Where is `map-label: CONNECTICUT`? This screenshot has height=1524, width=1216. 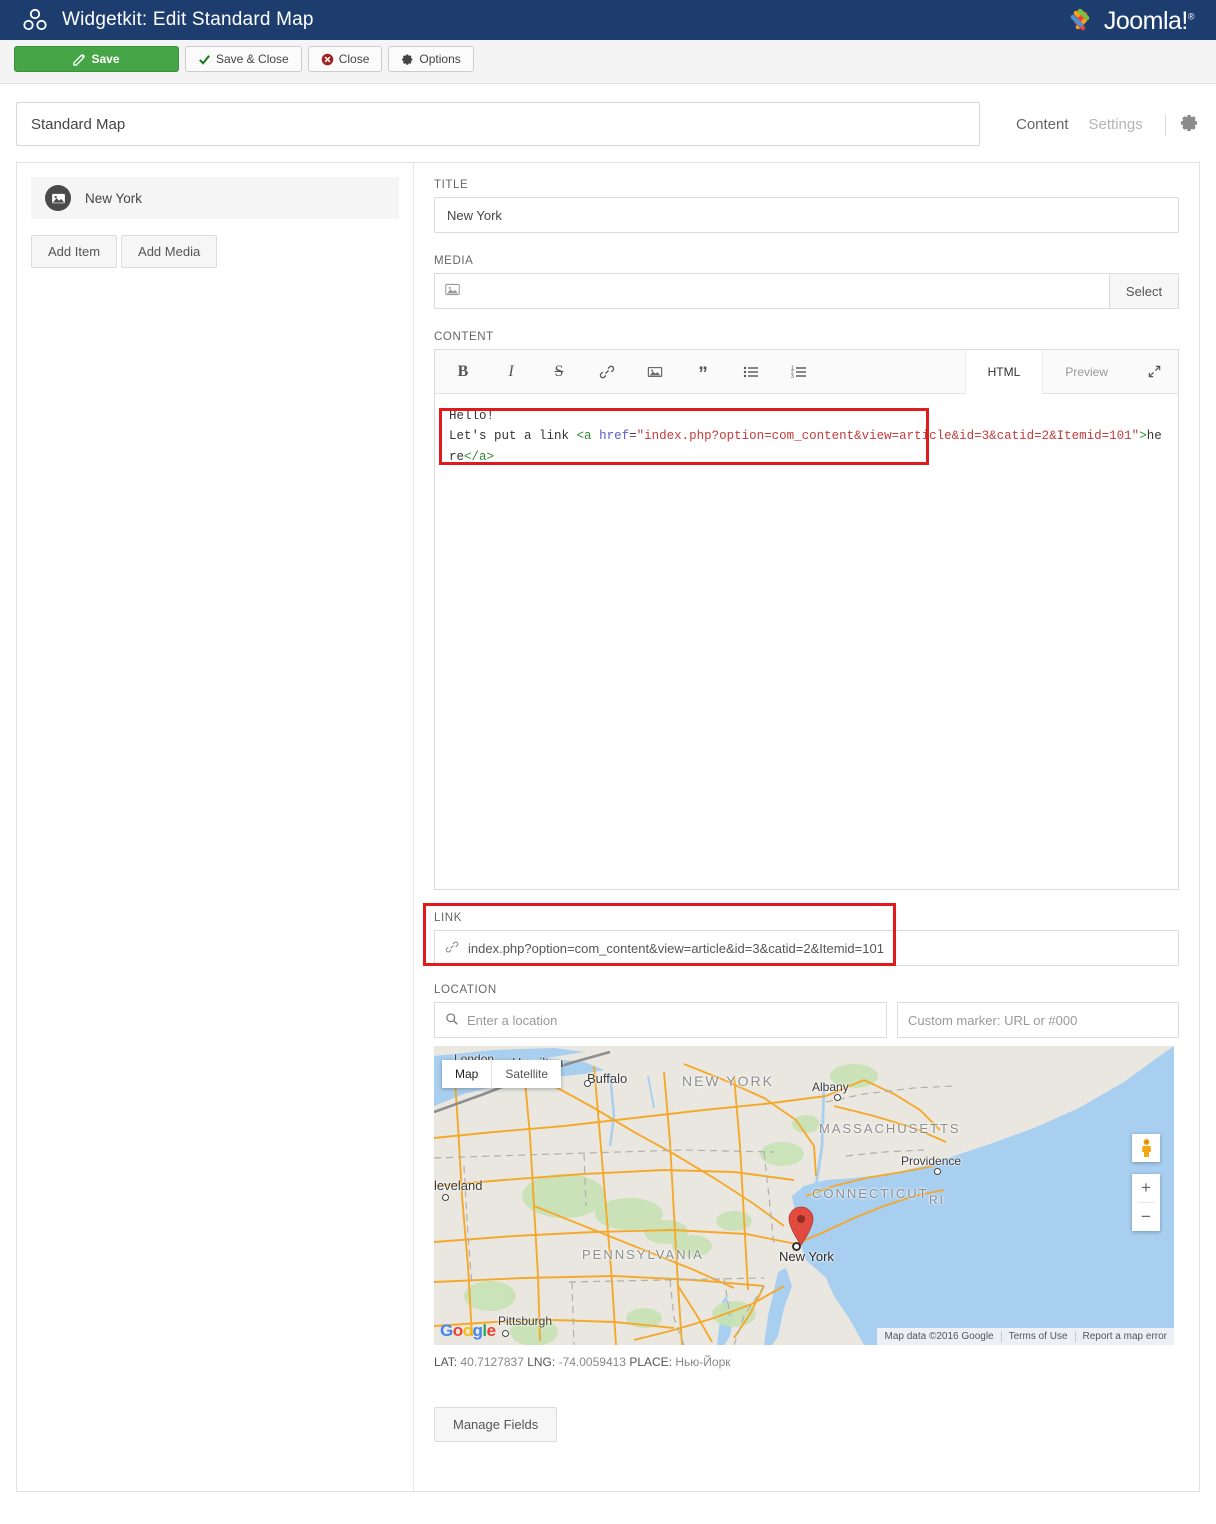 map-label: CONNECTICUT is located at coordinates (870, 1193).